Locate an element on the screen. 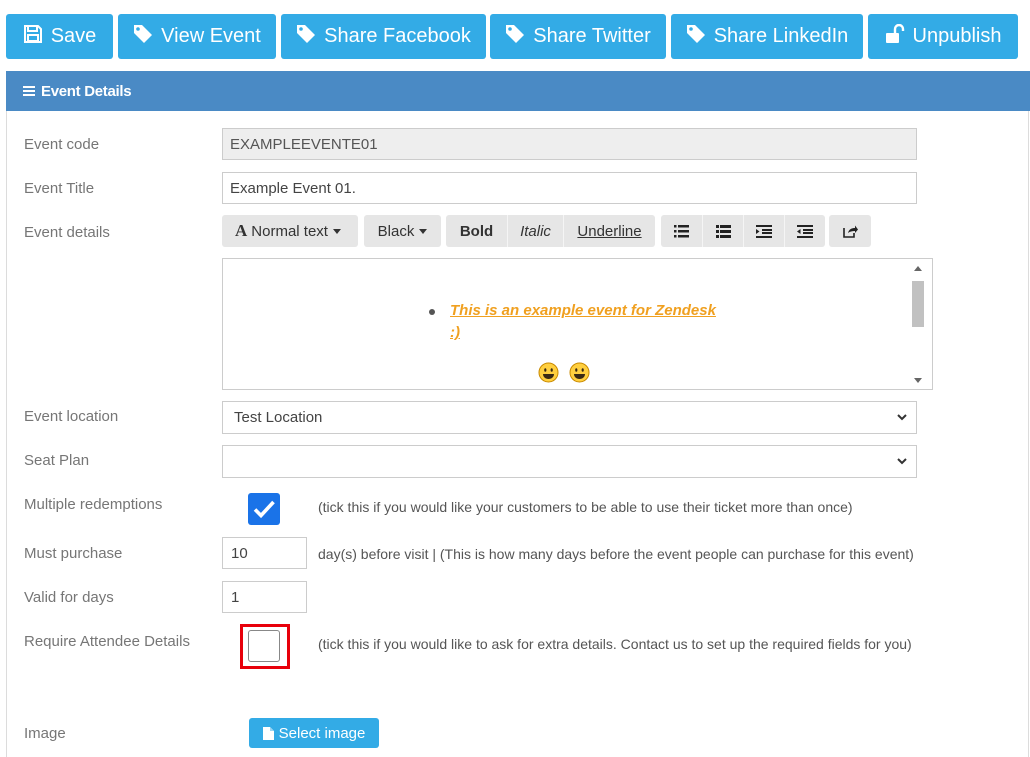 Image resolution: width=1030 pixels, height=757 pixels. list-group is located at coordinates (743, 231).